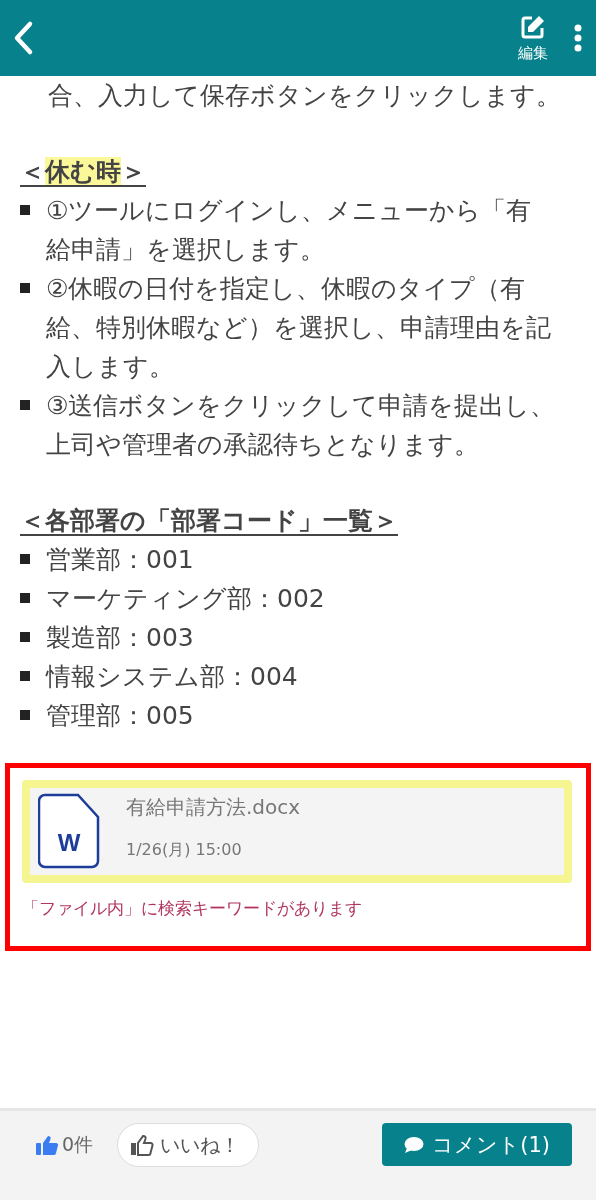  Describe the element at coordinates (304, 96) in the screenshot. I see `paragraph-text: 合、入力して保存ボタンをクリックします。` at that location.